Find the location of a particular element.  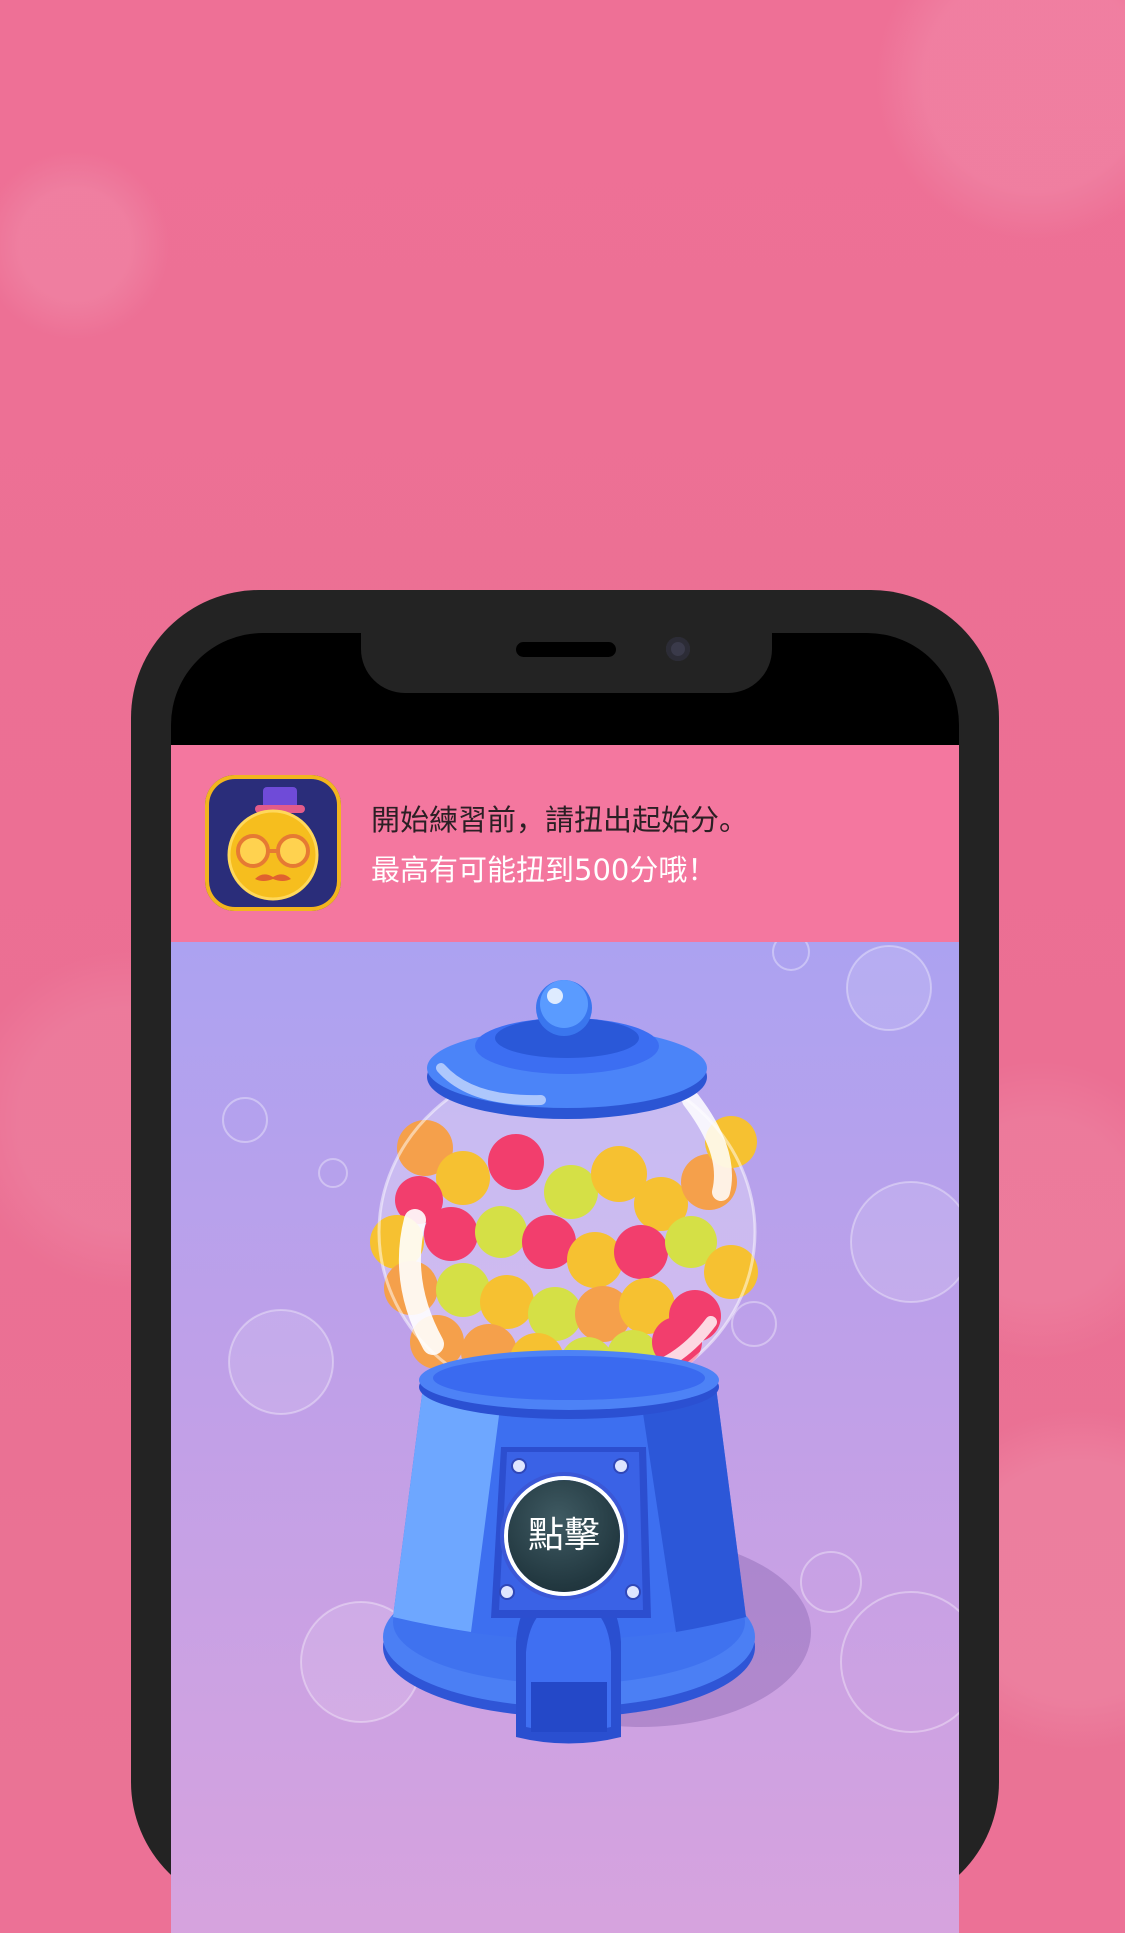

speaker-icon is located at coordinates (566, 649).